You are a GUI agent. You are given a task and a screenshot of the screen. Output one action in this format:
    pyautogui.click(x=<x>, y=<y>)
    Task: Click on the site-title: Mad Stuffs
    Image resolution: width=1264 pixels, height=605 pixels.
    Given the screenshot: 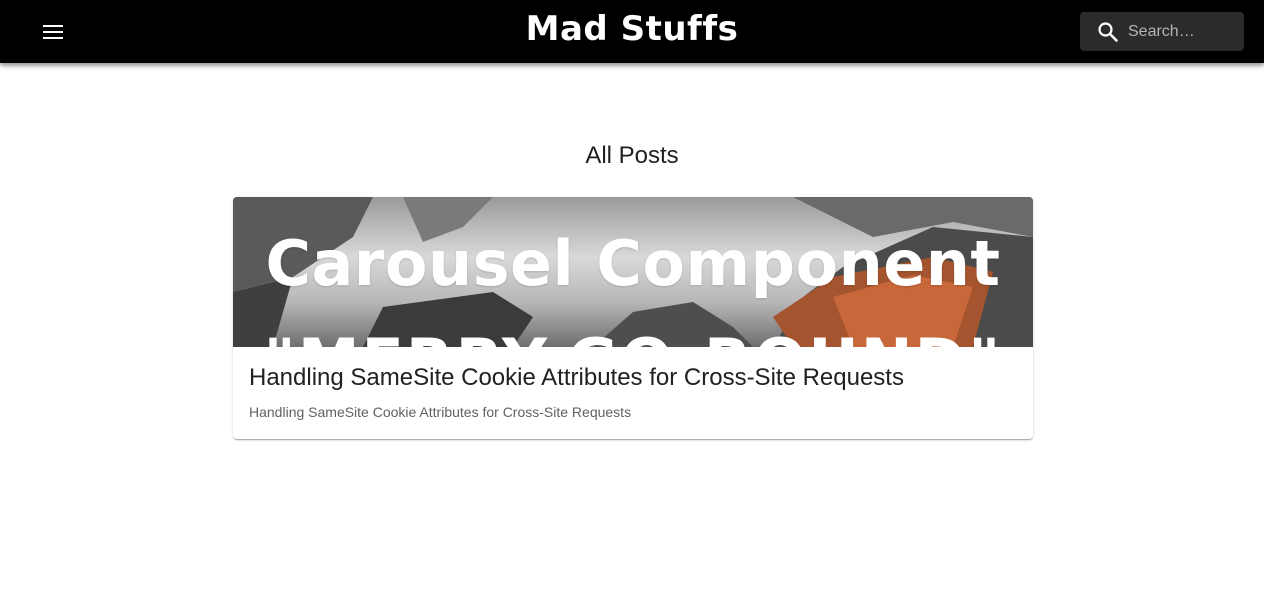 What is the action you would take?
    pyautogui.click(x=632, y=29)
    